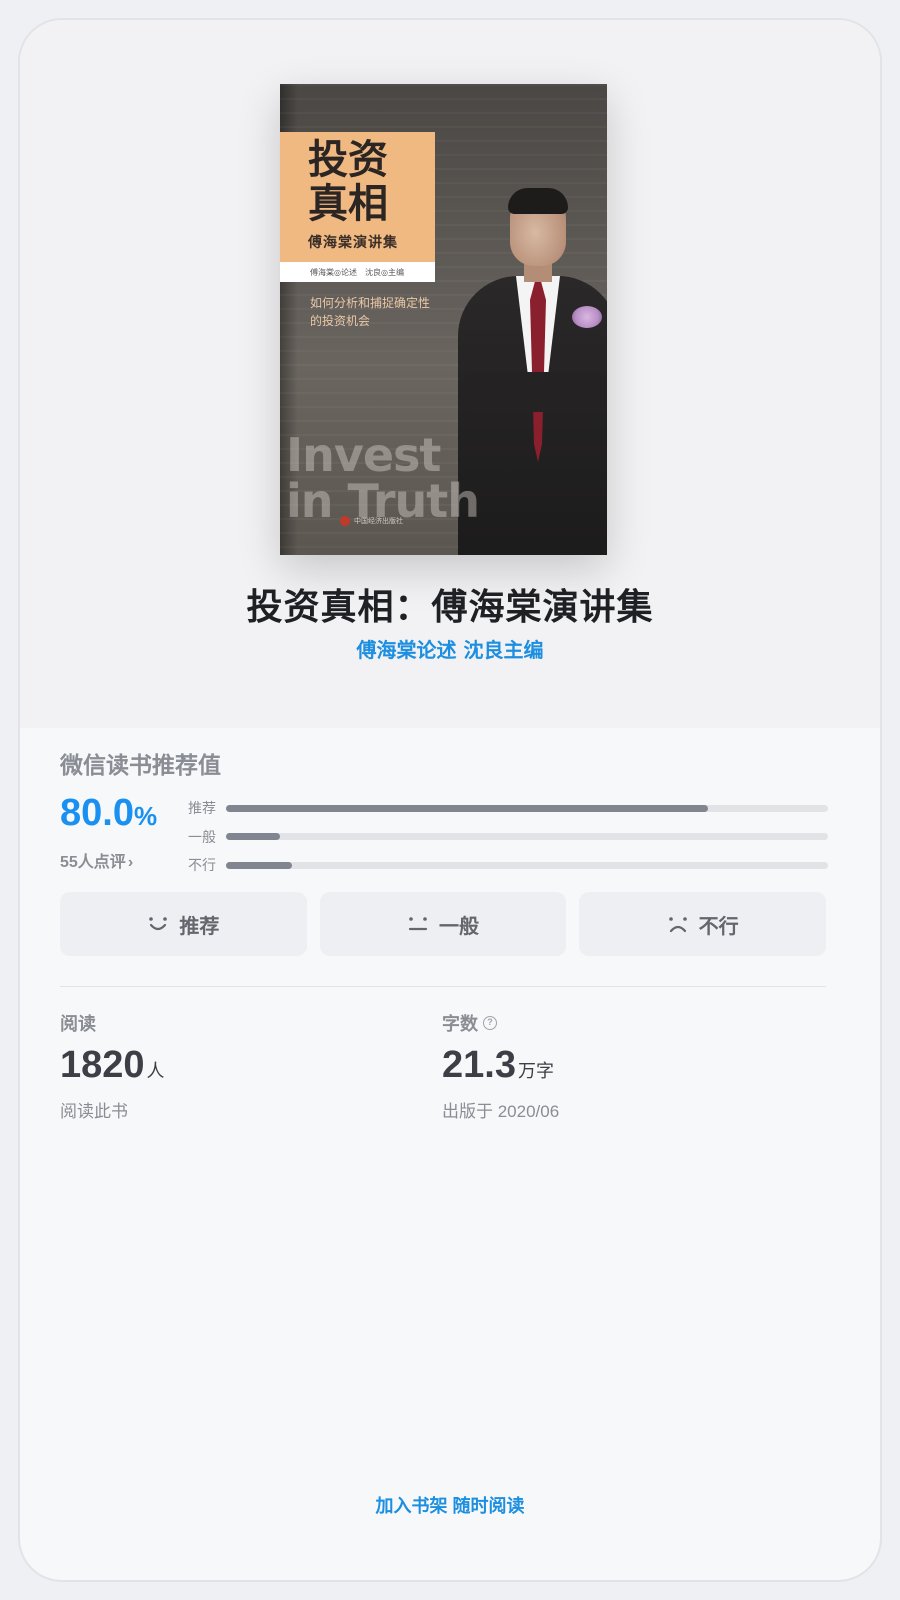 The image size is (900, 1600). I want to click on book-title: 投资真相：傅海棠演讲集, so click(450, 607).